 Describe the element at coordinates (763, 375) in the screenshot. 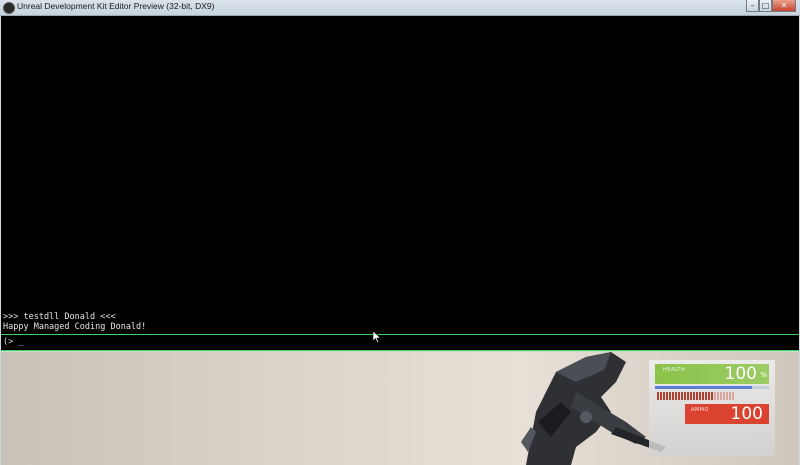

I see `health-unit: %` at that location.